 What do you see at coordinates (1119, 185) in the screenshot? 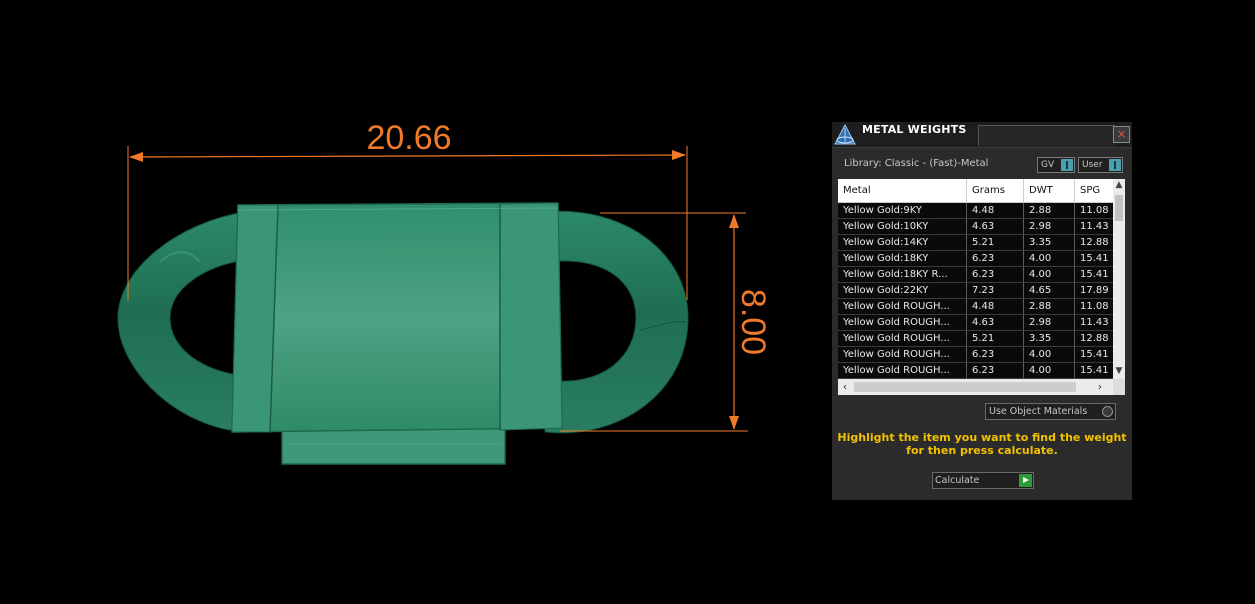
I see `scroll-up-icon: ▲` at bounding box center [1119, 185].